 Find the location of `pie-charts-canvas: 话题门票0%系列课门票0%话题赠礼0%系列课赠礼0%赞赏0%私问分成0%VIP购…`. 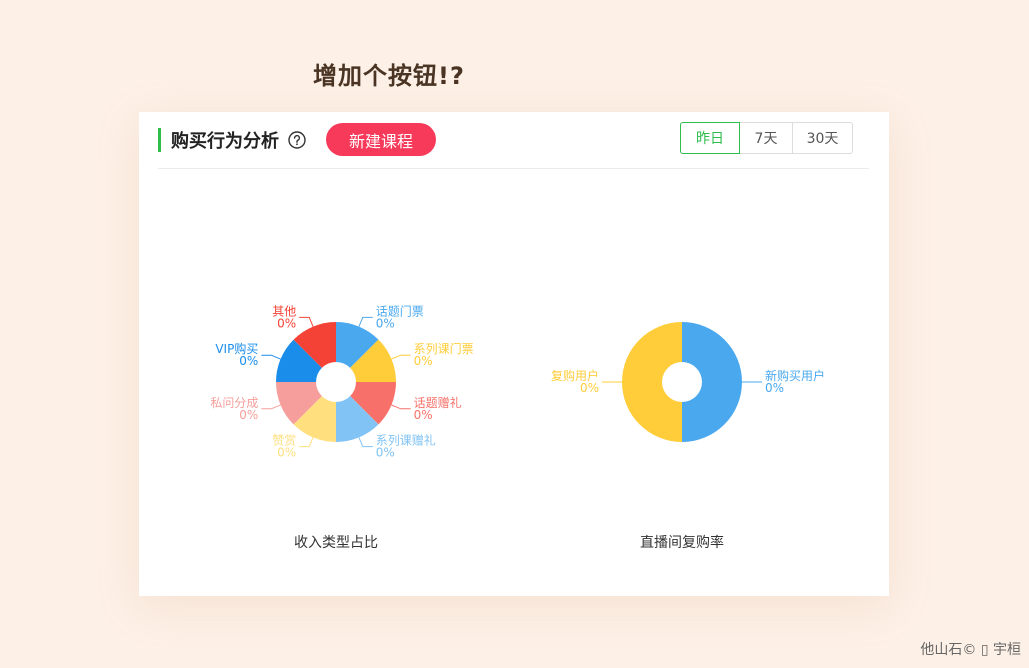

pie-charts-canvas: 话题门票0%系列课门票0%话题赠礼0%系列课赠礼0%赞赏0%私问分成0%VIP购… is located at coordinates (517, 381).